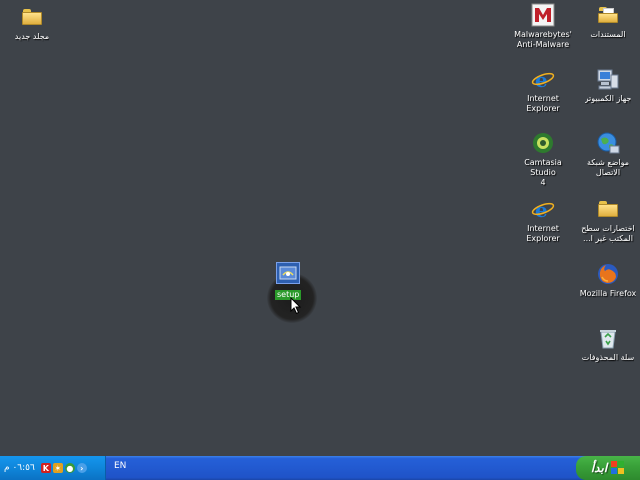 This screenshot has width=640, height=480. I want to click on camtasia-icon, so click(543, 143).